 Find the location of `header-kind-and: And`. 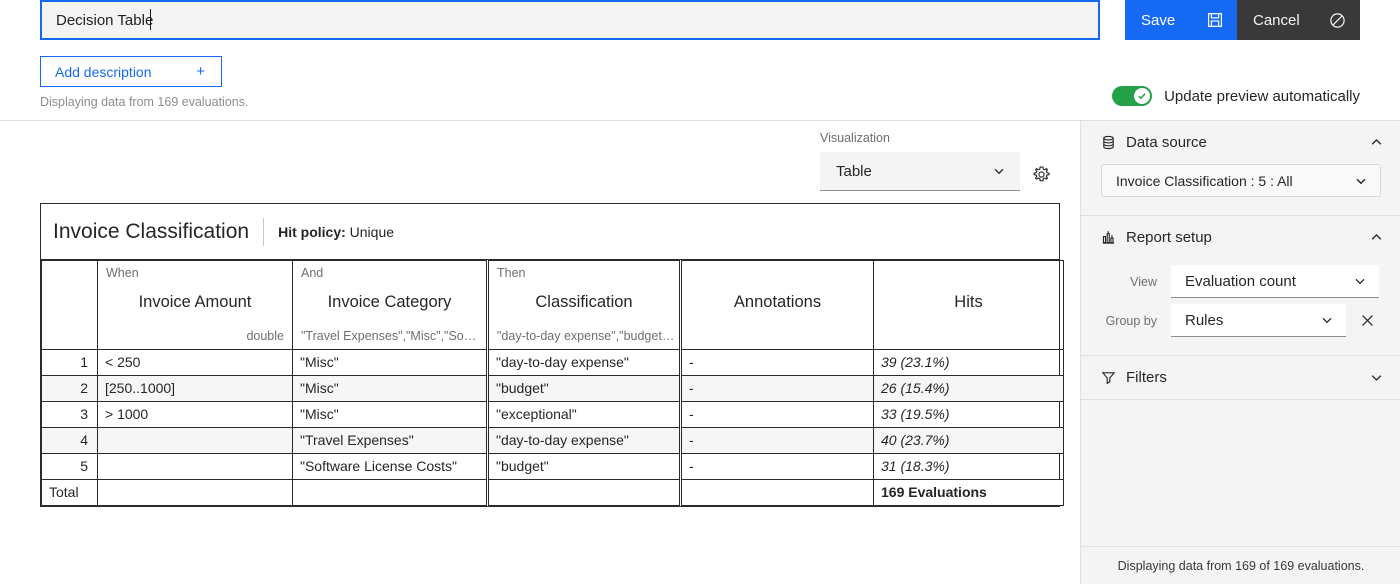

header-kind-and: And is located at coordinates (312, 273).